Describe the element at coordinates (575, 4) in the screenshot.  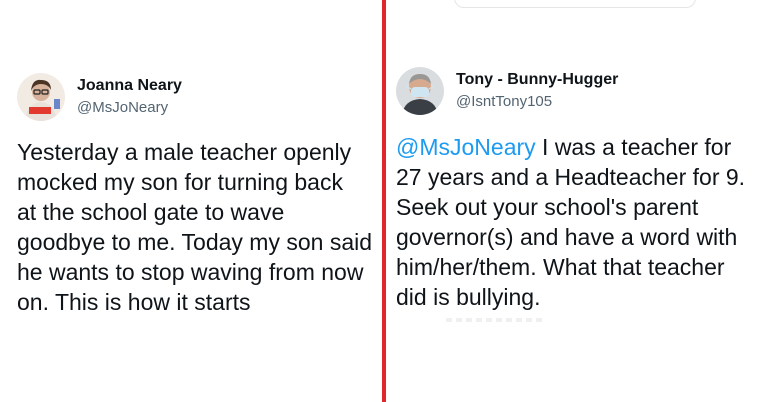
I see `top-card-edge` at that location.